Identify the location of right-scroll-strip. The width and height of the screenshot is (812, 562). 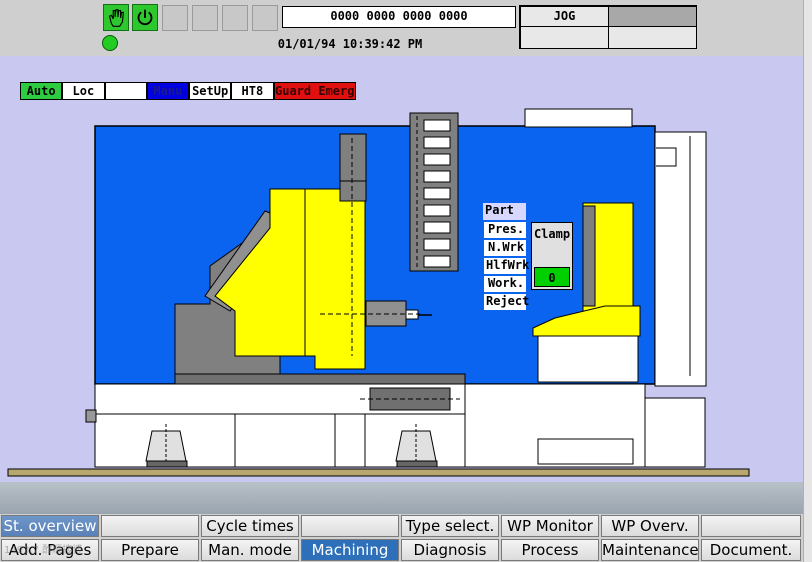
(807, 281).